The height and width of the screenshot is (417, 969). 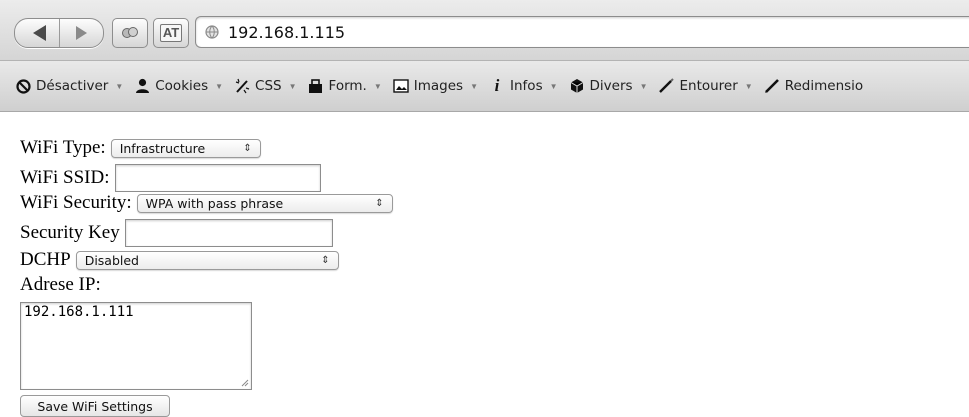 I want to click on back-arrow-icon, so click(x=39, y=33).